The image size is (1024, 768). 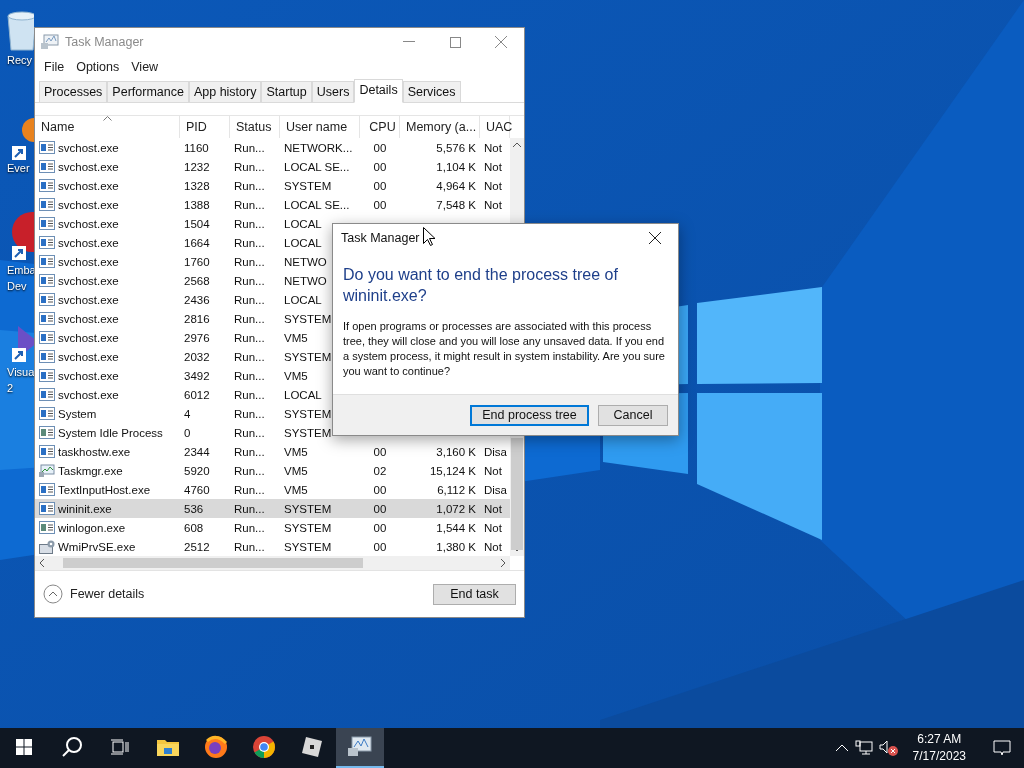 What do you see at coordinates (10, 388) in the screenshot?
I see `icon-label: 2` at bounding box center [10, 388].